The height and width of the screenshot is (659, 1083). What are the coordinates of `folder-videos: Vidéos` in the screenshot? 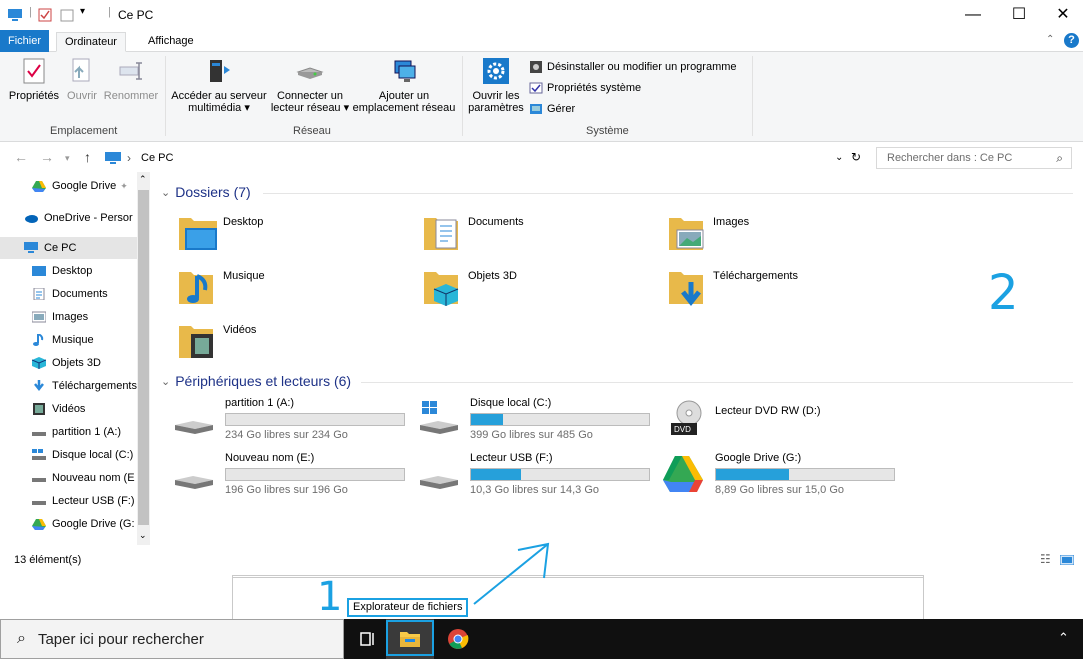 It's located at (297, 344).